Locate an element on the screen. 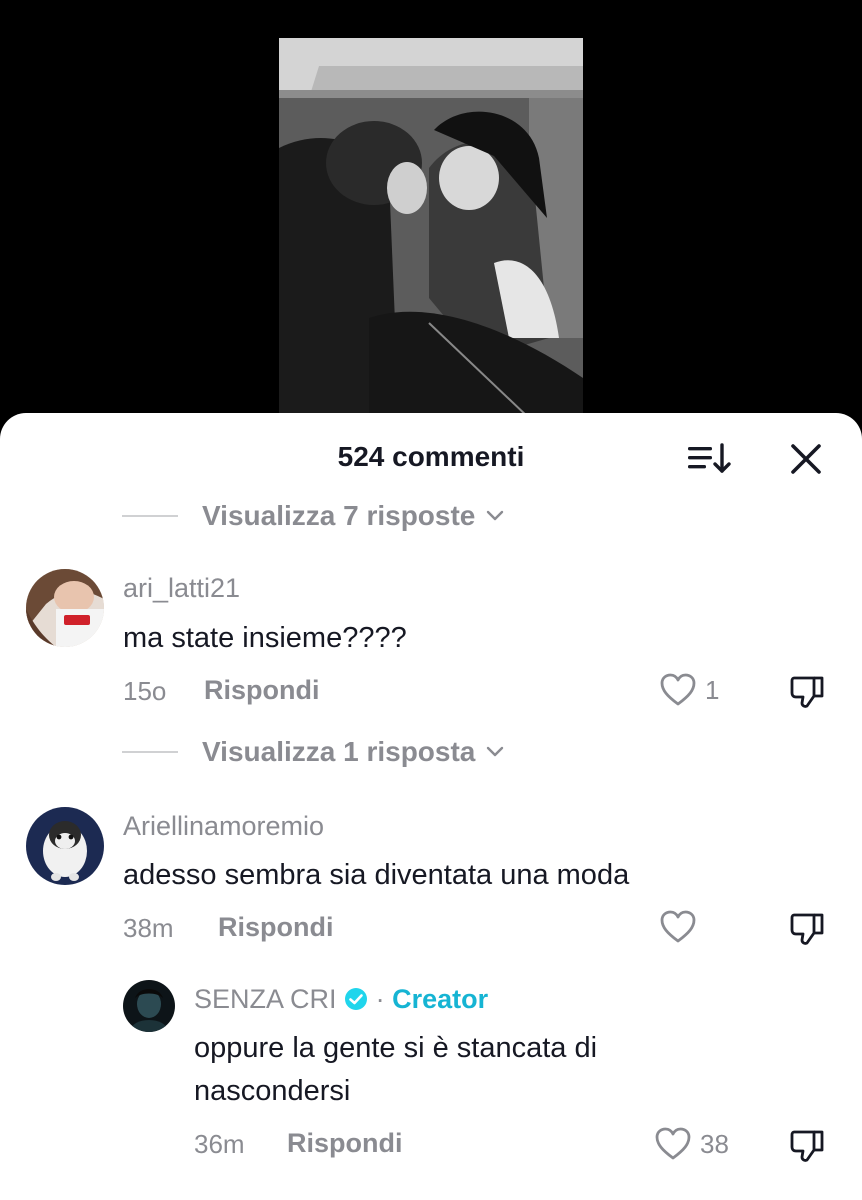 The height and width of the screenshot is (1200, 862). creator-avatar is located at coordinates (149, 1006).